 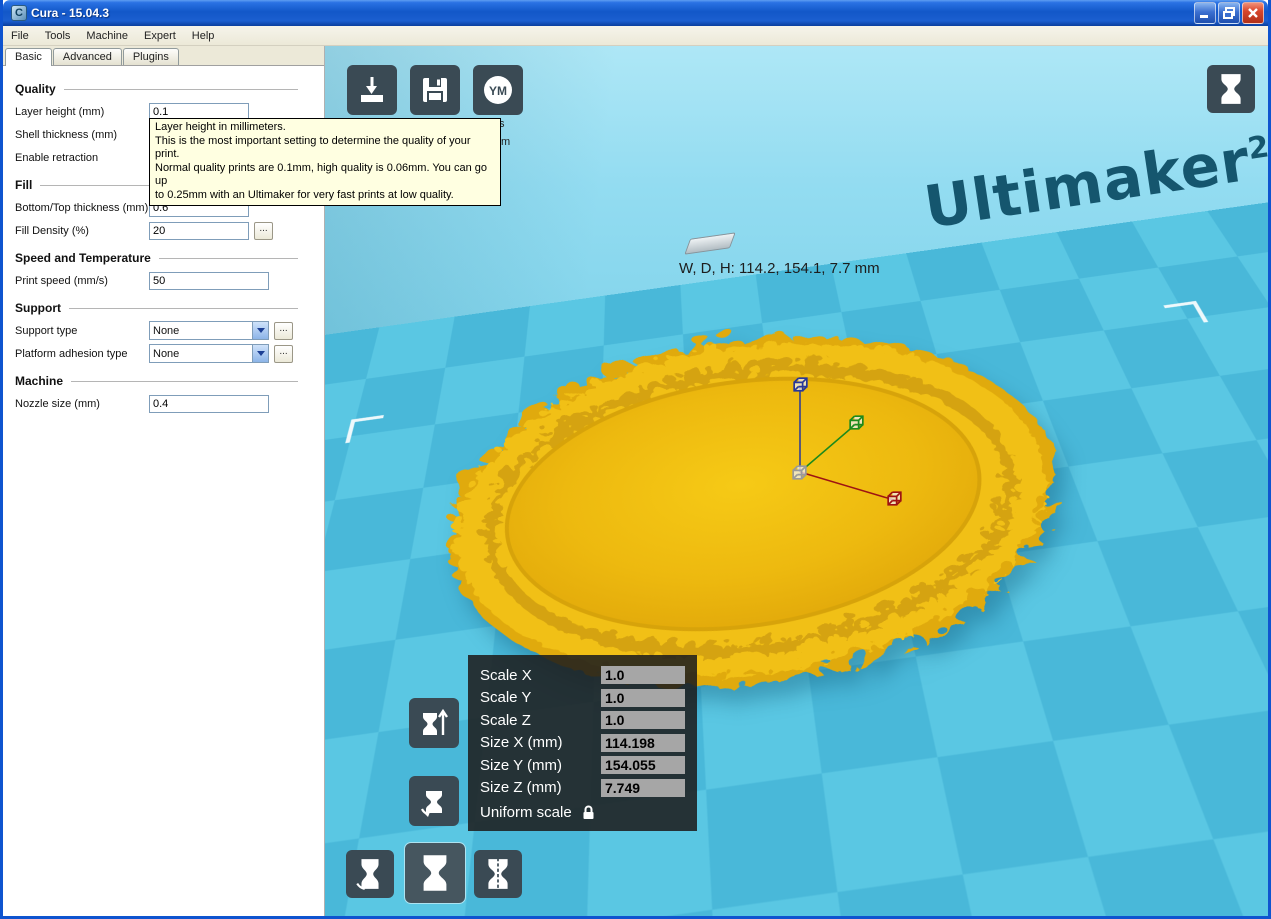 What do you see at coordinates (107, 35) in the screenshot?
I see `menu-machine: Machine` at bounding box center [107, 35].